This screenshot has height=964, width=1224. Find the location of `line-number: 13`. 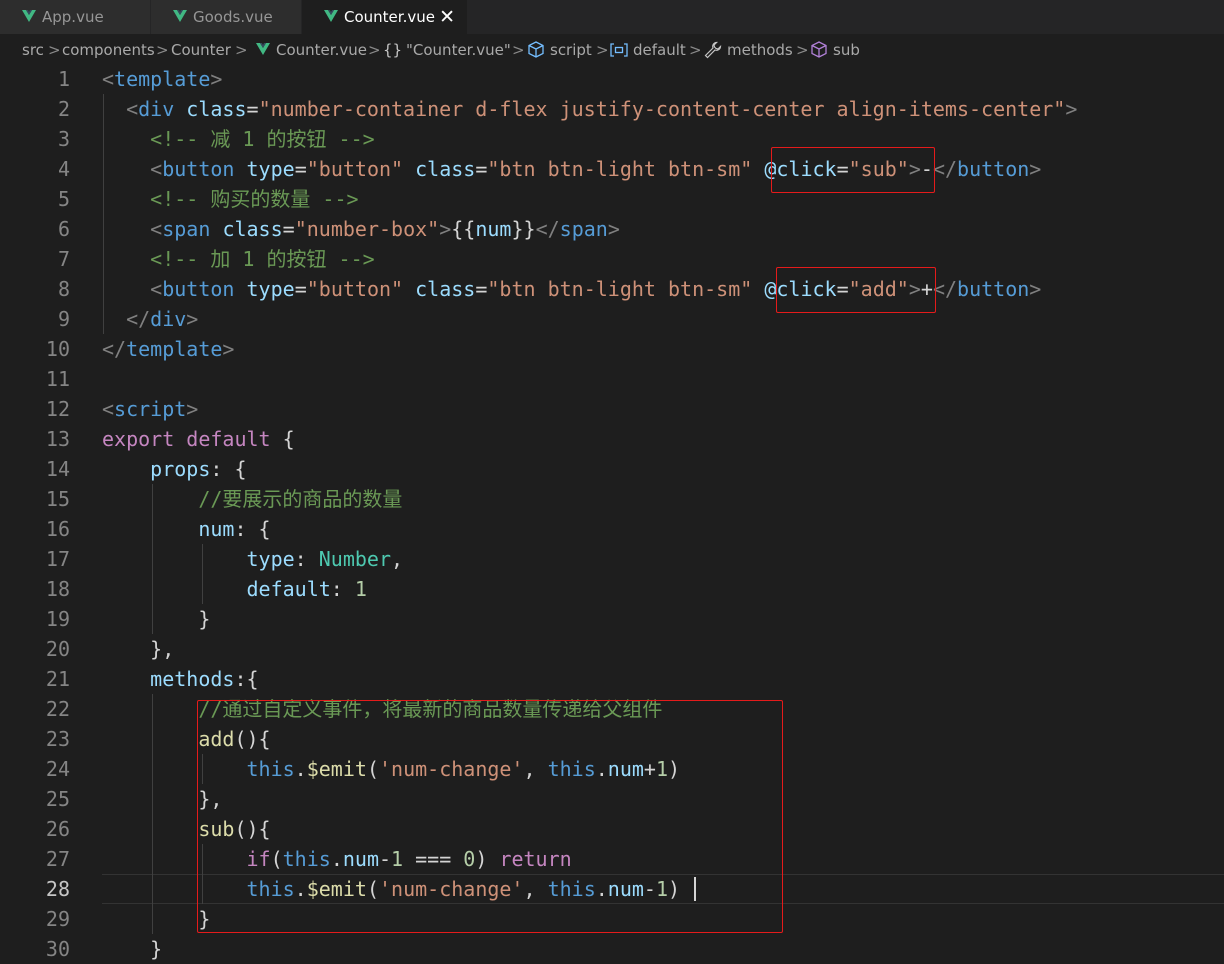

line-number: 13 is located at coordinates (57, 439).